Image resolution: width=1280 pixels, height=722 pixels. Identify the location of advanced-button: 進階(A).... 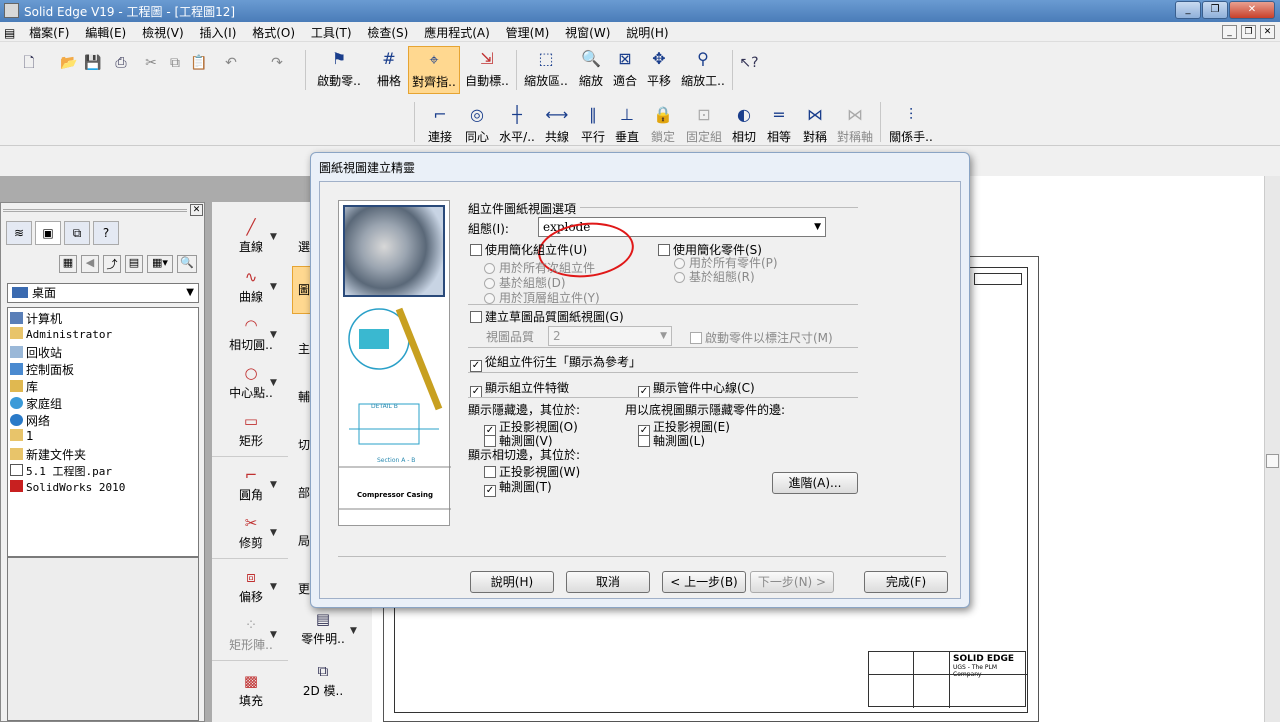
(815, 483).